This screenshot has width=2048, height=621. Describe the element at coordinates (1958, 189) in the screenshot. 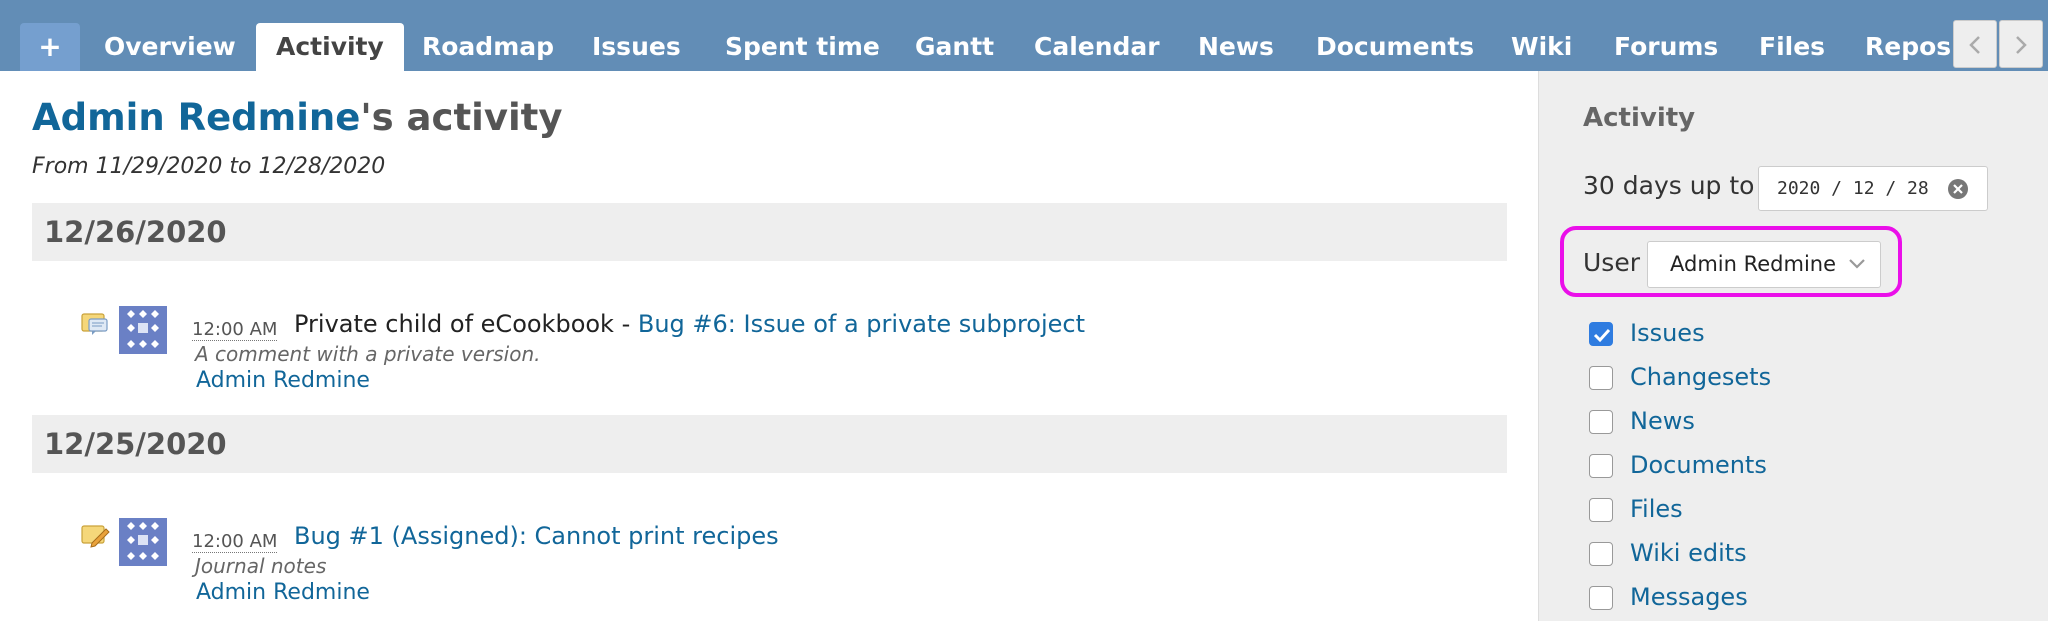

I see `clear-icon` at that location.